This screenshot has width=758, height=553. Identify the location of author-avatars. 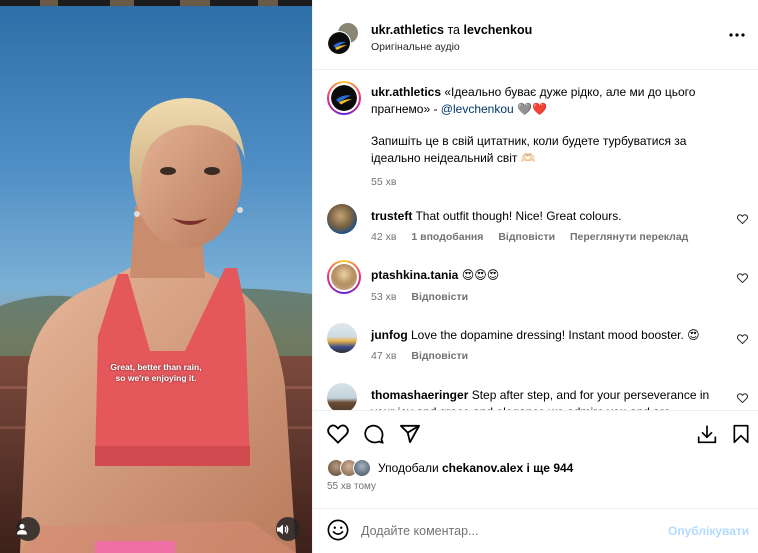
(344, 39).